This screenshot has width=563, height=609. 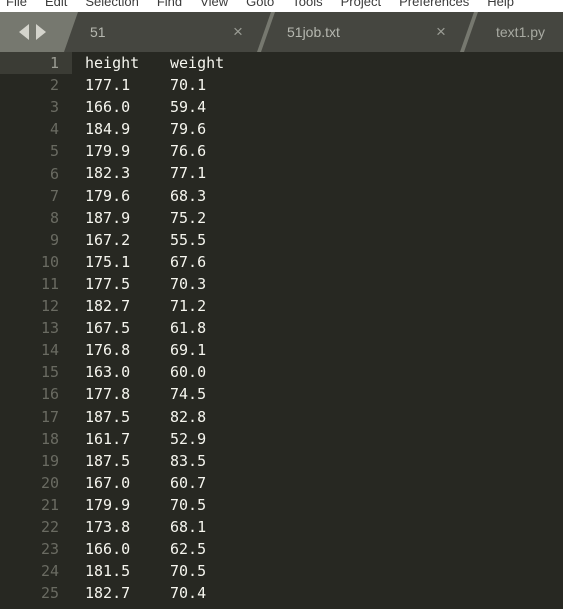 What do you see at coordinates (281, 483) in the screenshot?
I see `editor-line: 20 167.0 60.7` at bounding box center [281, 483].